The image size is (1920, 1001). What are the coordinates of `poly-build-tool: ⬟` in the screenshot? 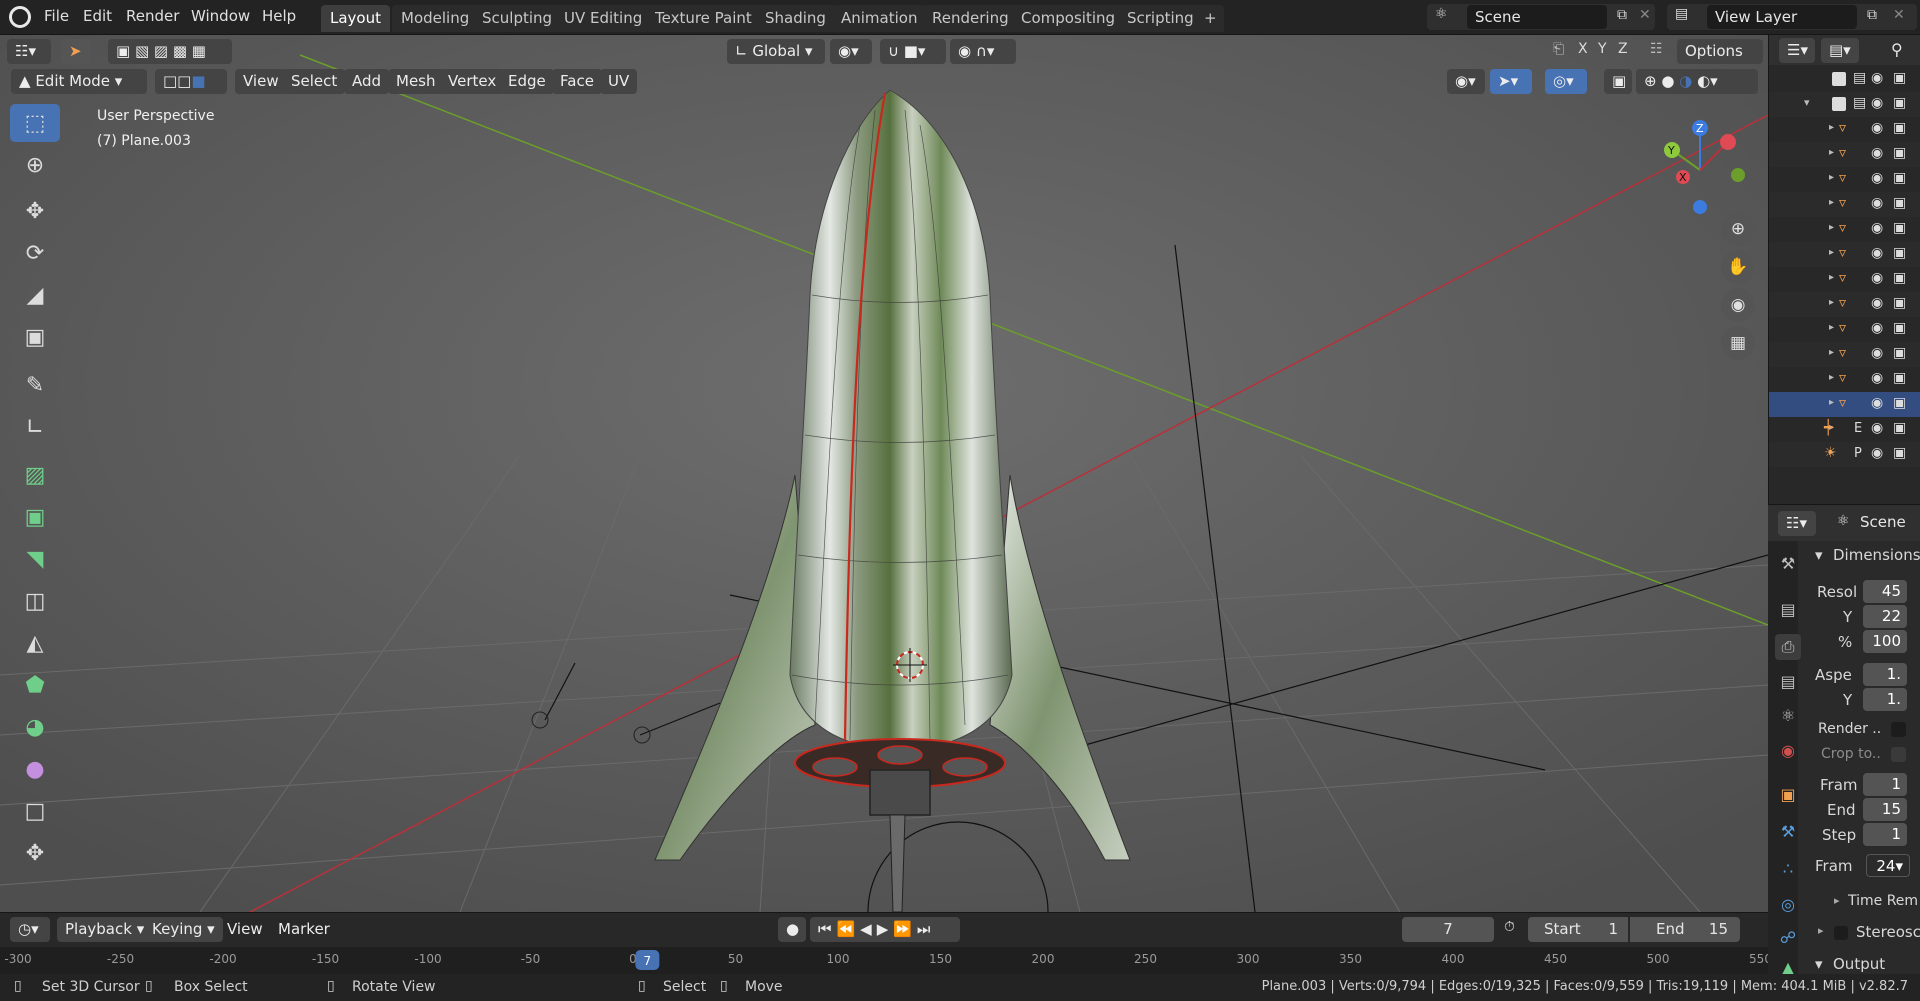 It's located at (35, 685).